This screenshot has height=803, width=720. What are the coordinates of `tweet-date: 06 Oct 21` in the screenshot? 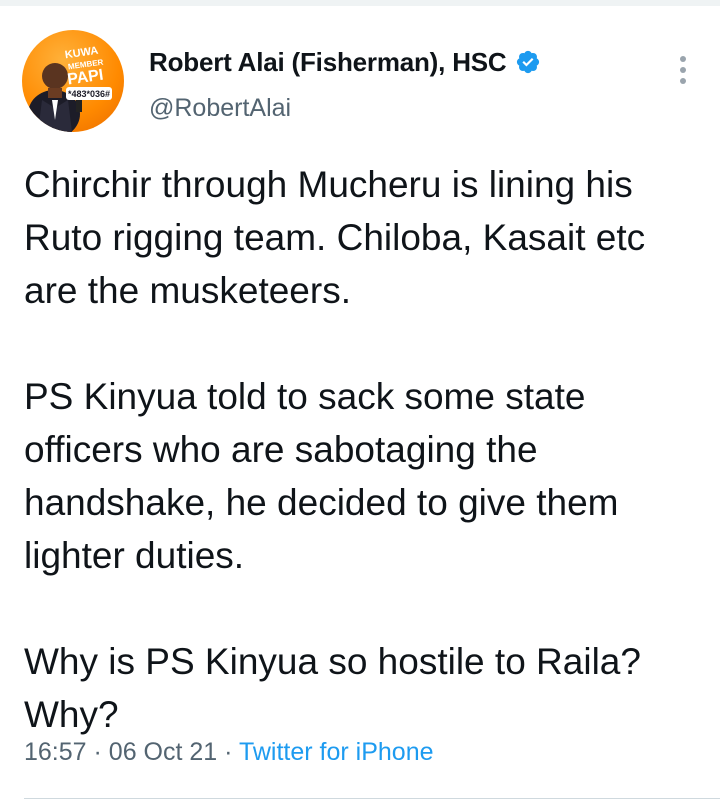 It's located at (163, 752).